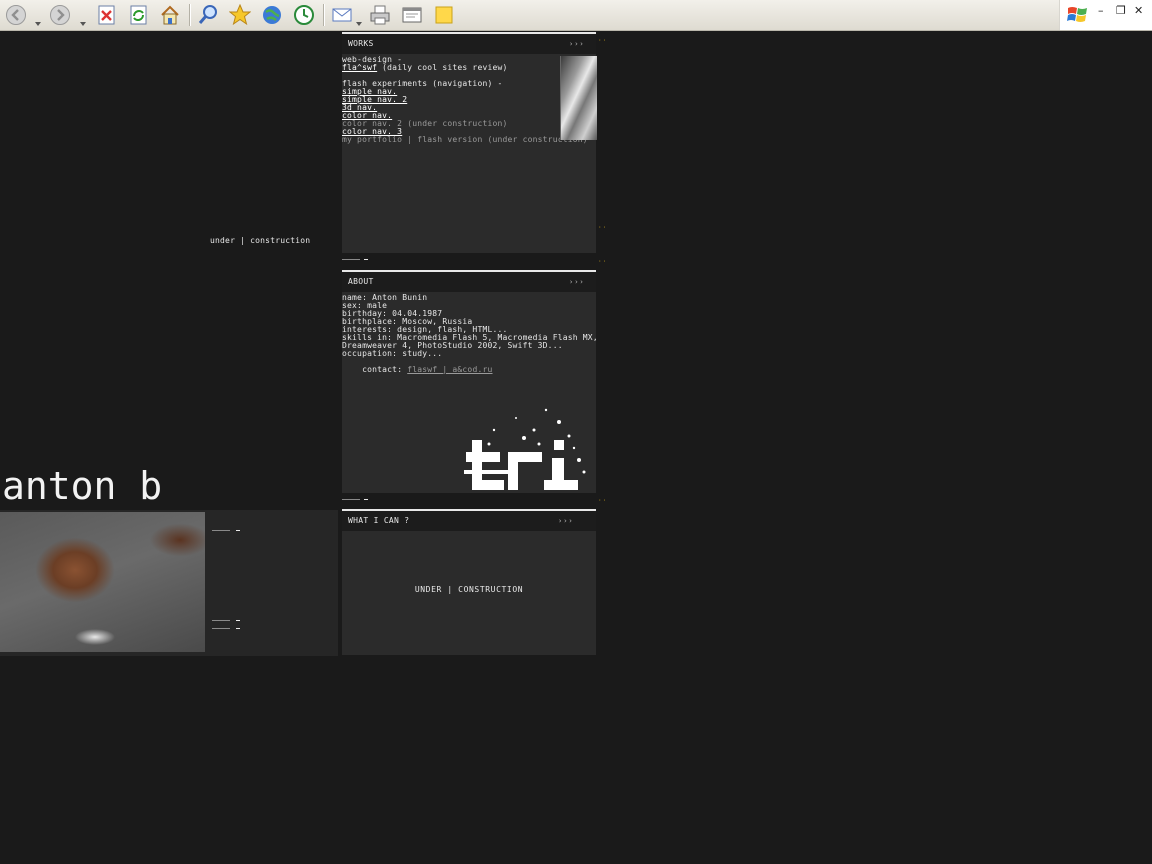 This screenshot has width=1152, height=864. I want to click on contact-links: flaswf | a&cod.ru, so click(449, 369).